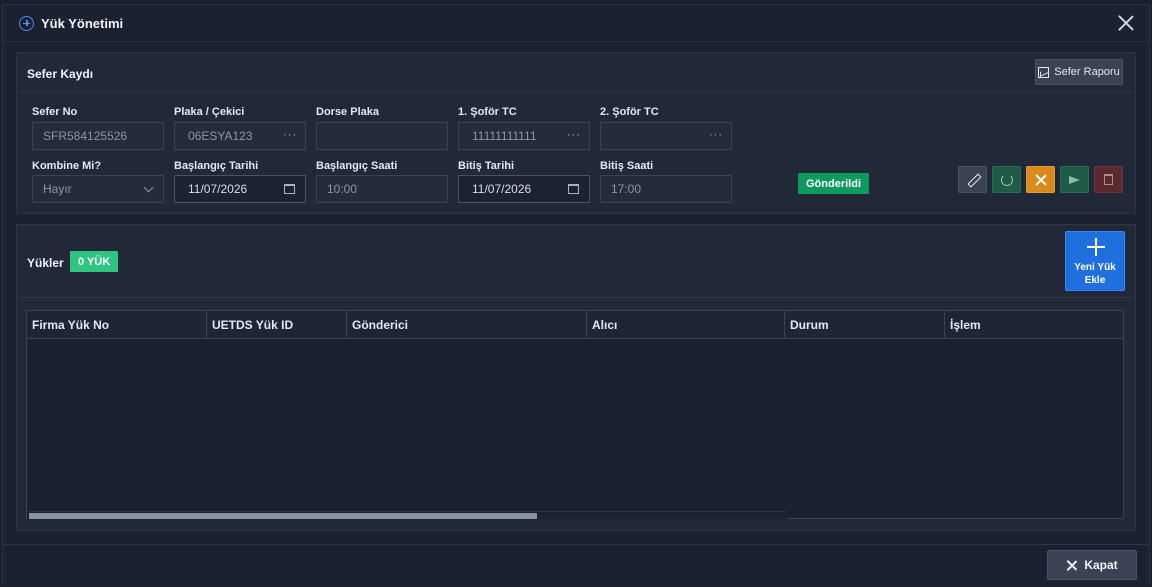  Describe the element at coordinates (629, 112) in the screenshot. I see `sofor2-label: 2. Şoför TC` at that location.